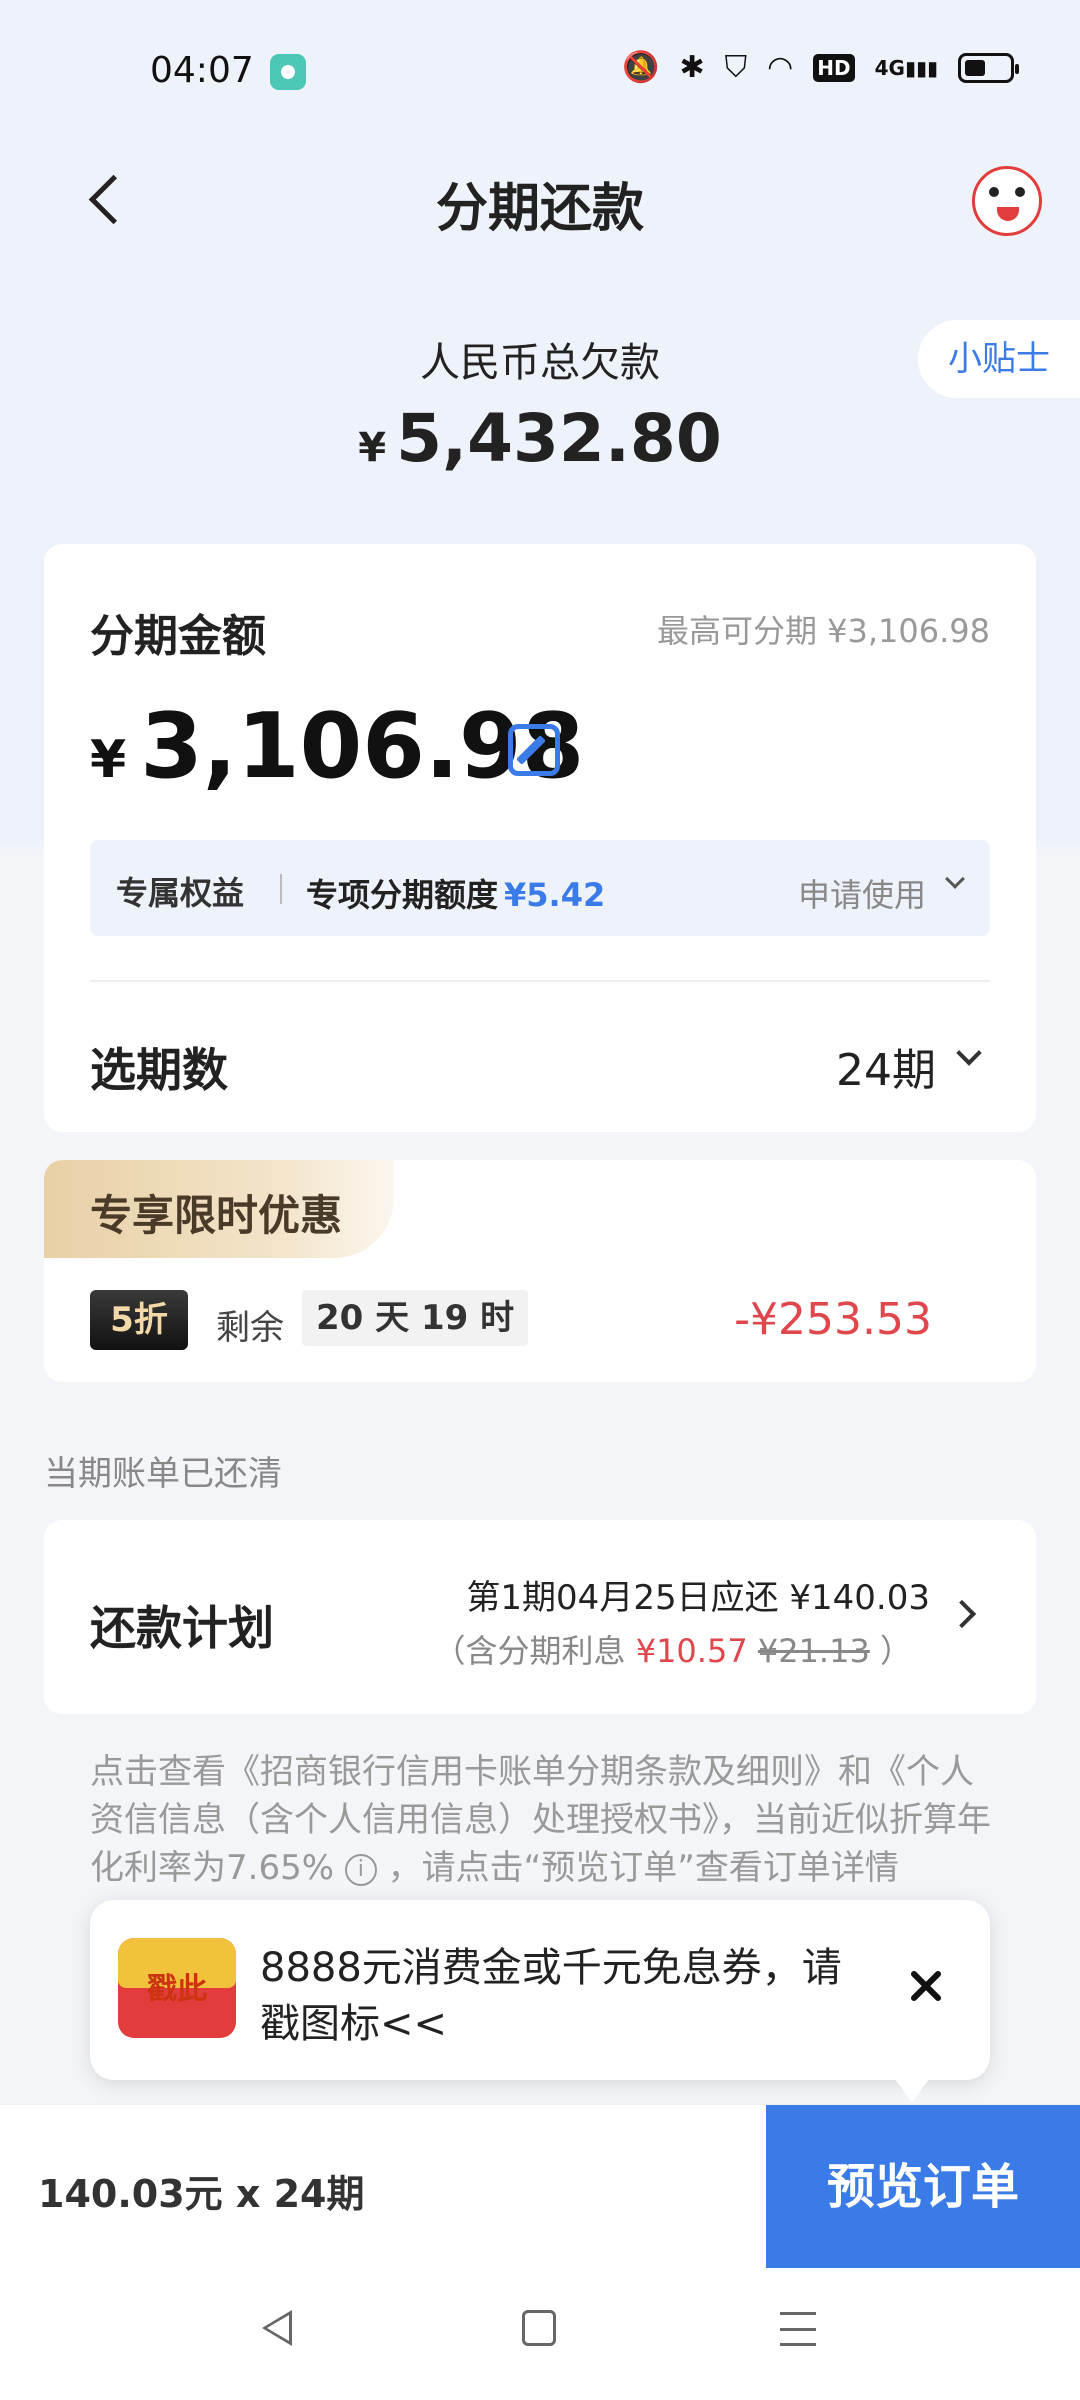 The height and width of the screenshot is (2400, 1080). I want to click on close-icon, so click(926, 1986).